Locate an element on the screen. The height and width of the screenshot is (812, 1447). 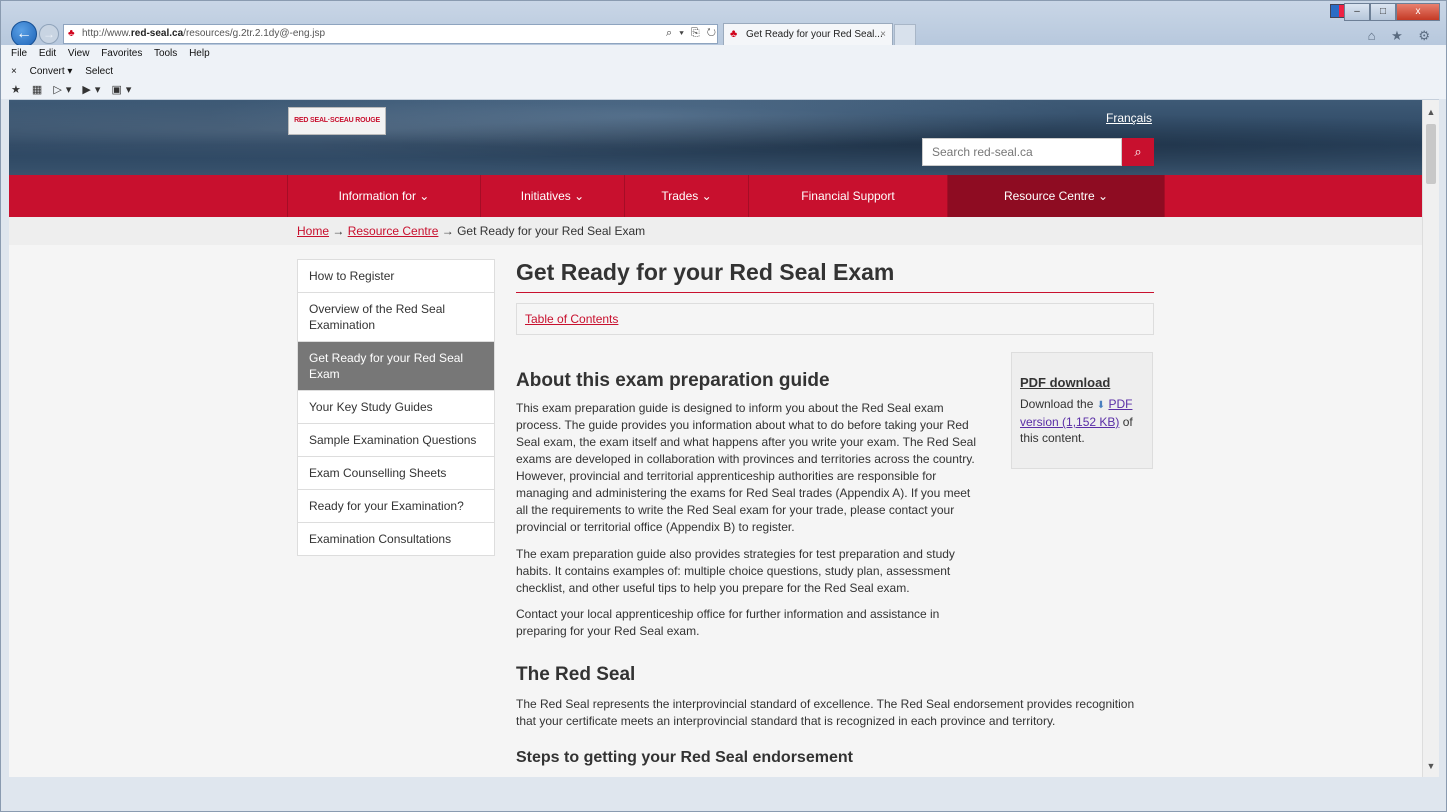
nav-divider is located at coordinates (1164, 196).